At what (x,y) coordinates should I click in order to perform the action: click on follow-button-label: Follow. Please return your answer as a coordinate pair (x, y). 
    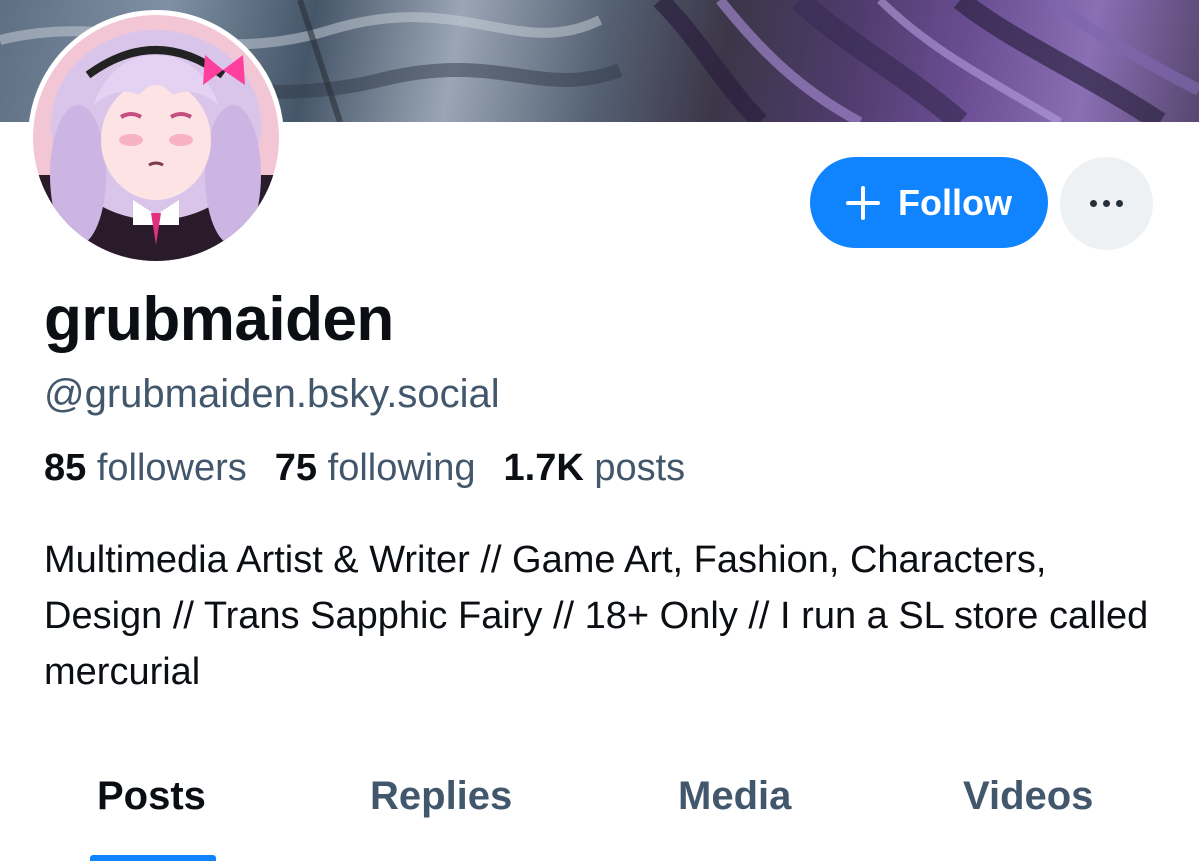
    Looking at the image, I should click on (955, 202).